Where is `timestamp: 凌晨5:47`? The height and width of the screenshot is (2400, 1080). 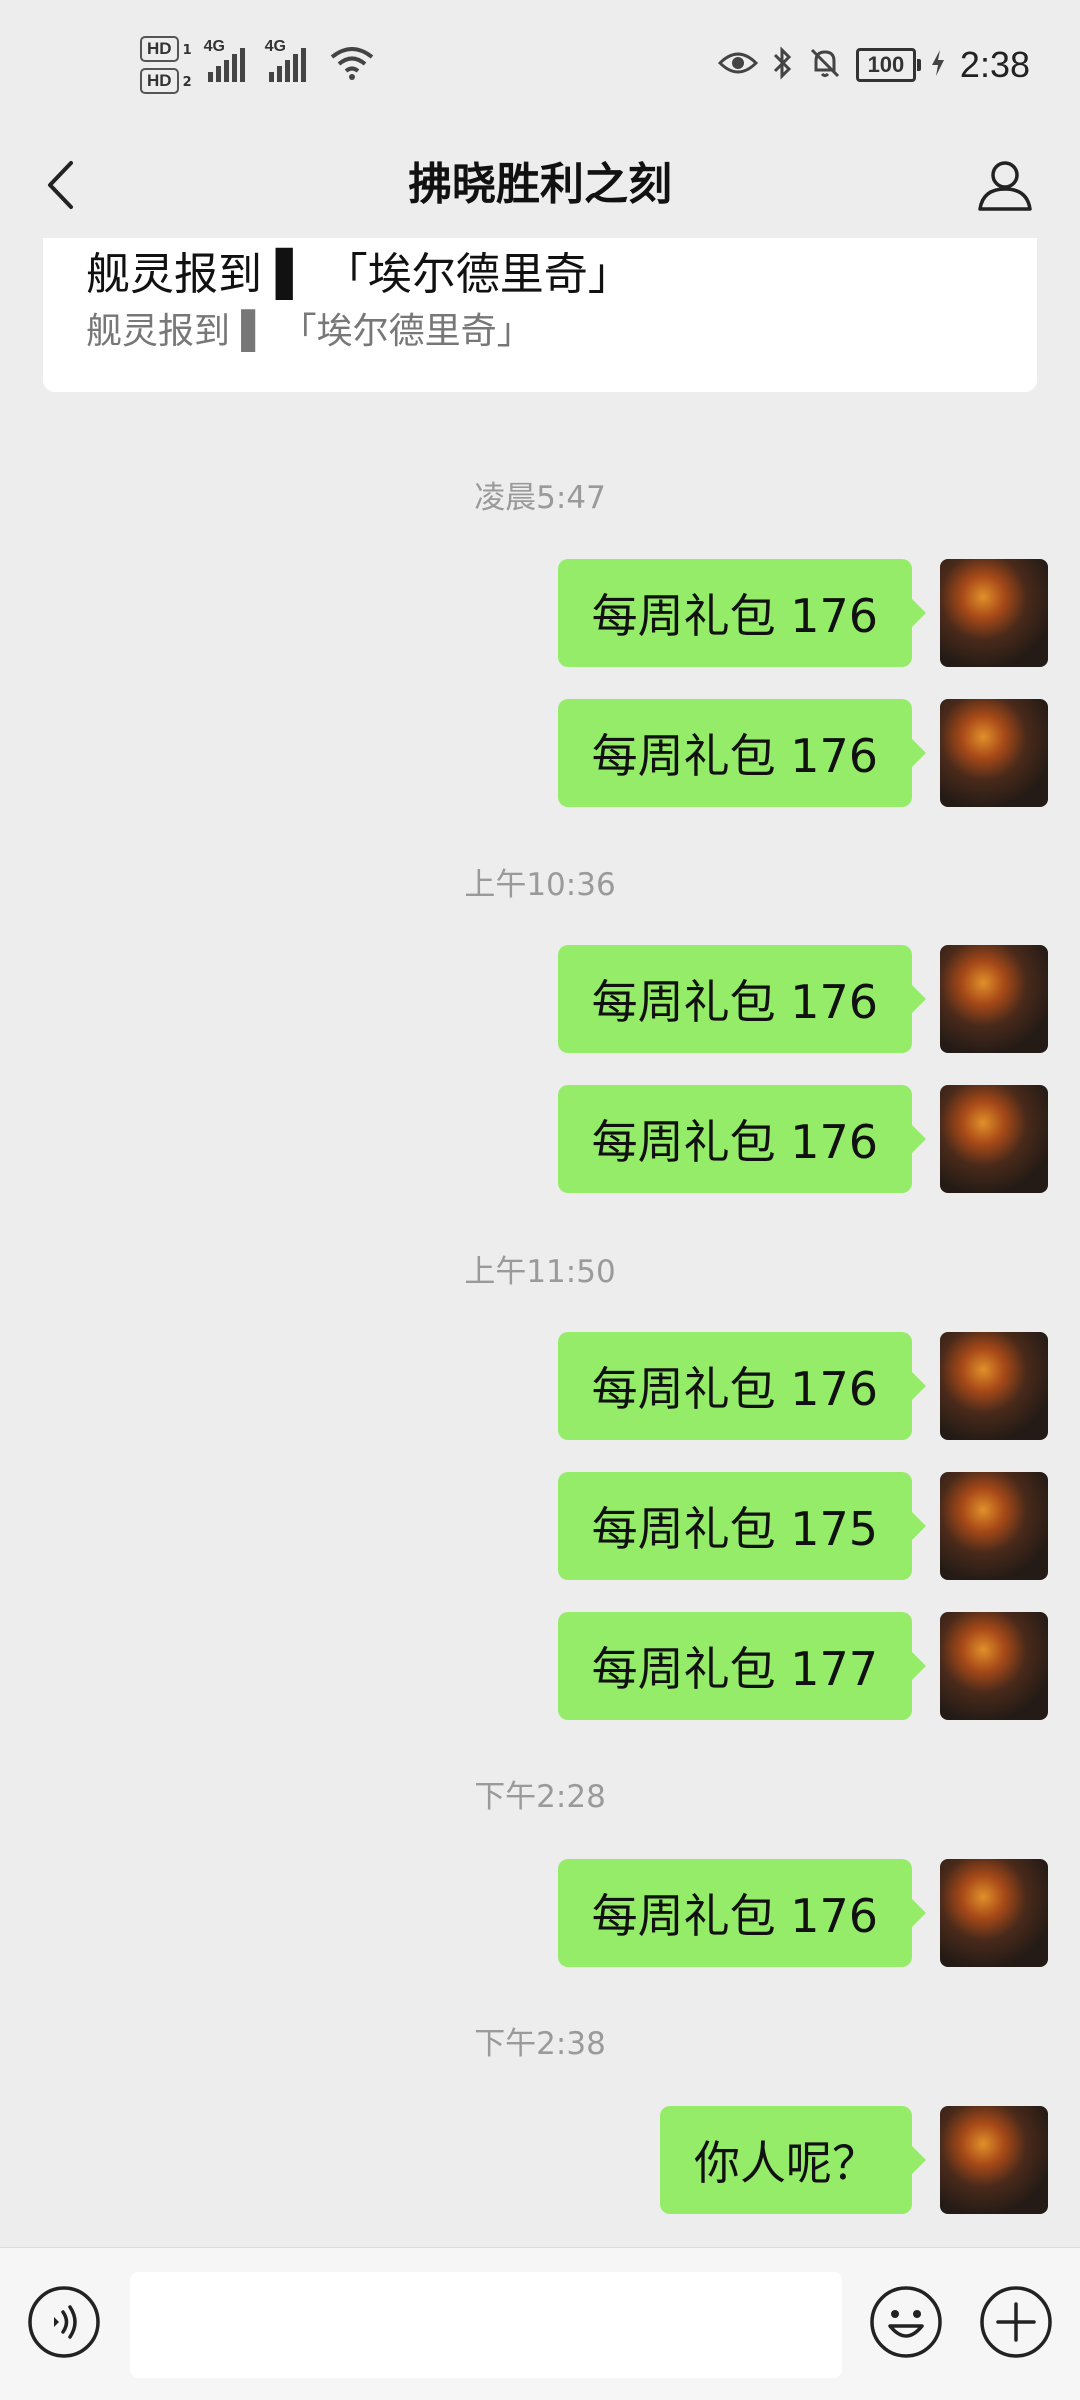
timestamp: 凌晨5:47 is located at coordinates (540, 498).